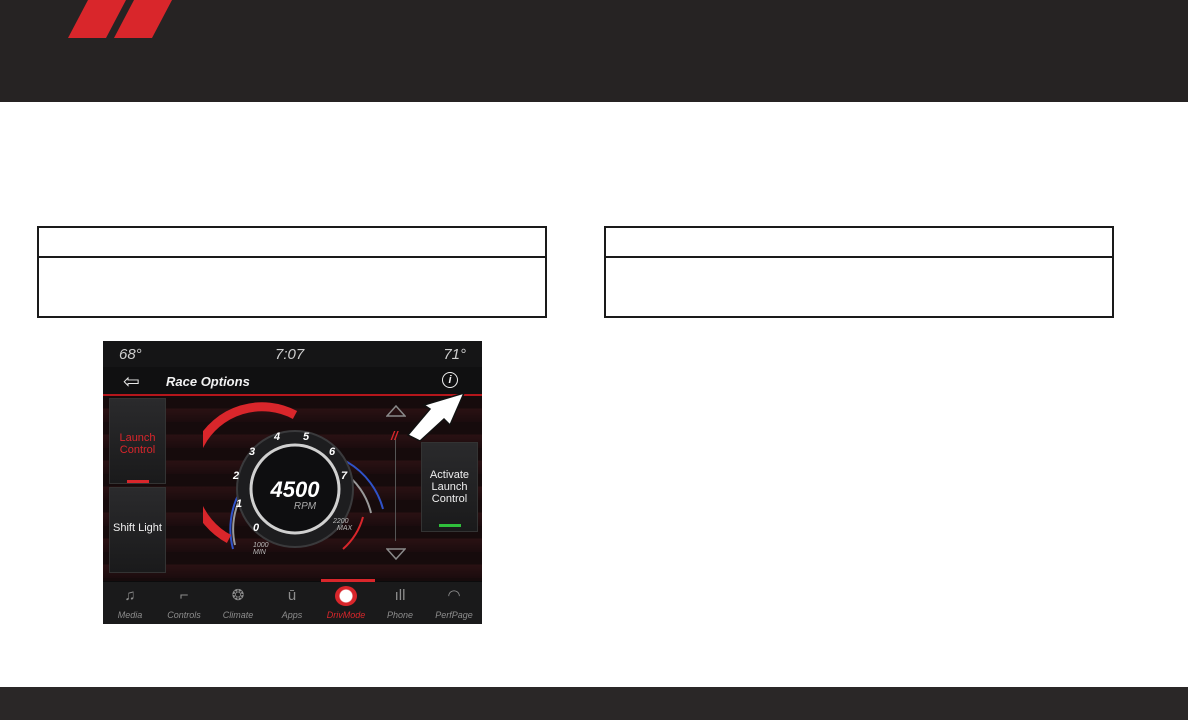 This screenshot has width=1188, height=720. Describe the element at coordinates (130, 354) in the screenshot. I see `outside-temp-left: 68°` at that location.